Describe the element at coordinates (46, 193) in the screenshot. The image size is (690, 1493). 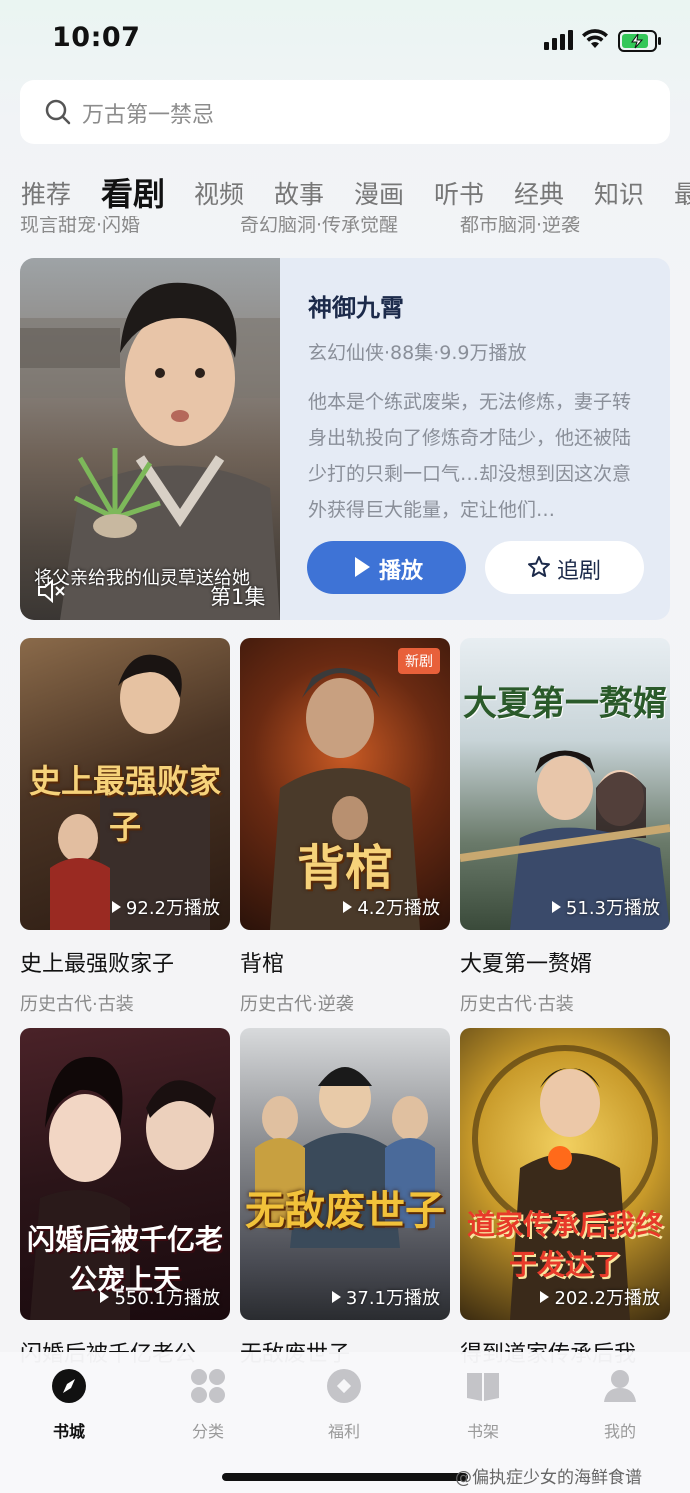
I see `tab-recommend: 推荐` at that location.